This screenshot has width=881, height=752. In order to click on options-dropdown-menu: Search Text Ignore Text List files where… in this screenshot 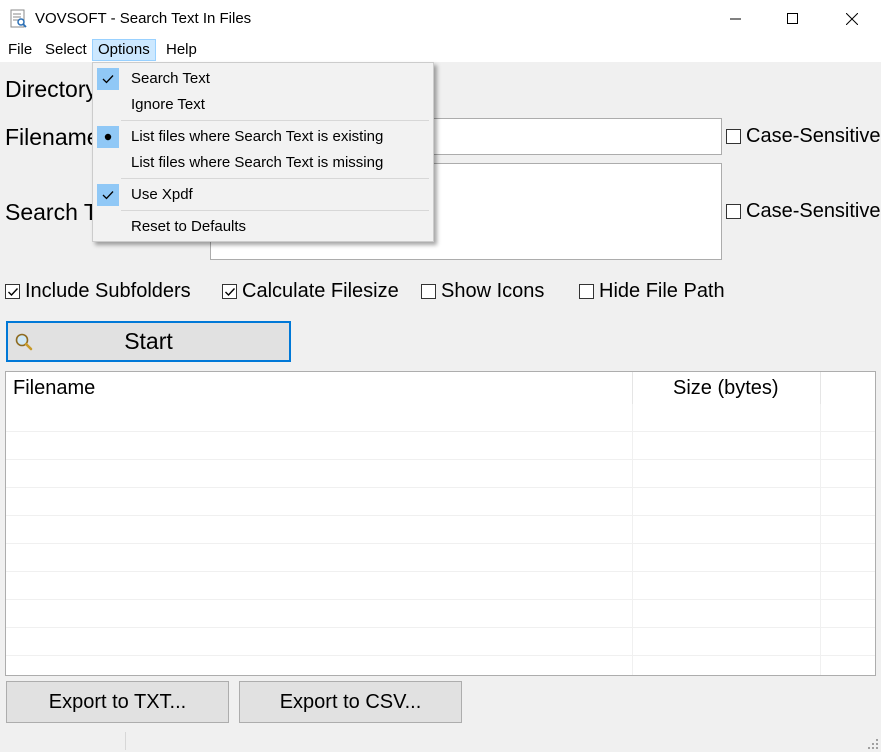, I will do `click(263, 152)`.